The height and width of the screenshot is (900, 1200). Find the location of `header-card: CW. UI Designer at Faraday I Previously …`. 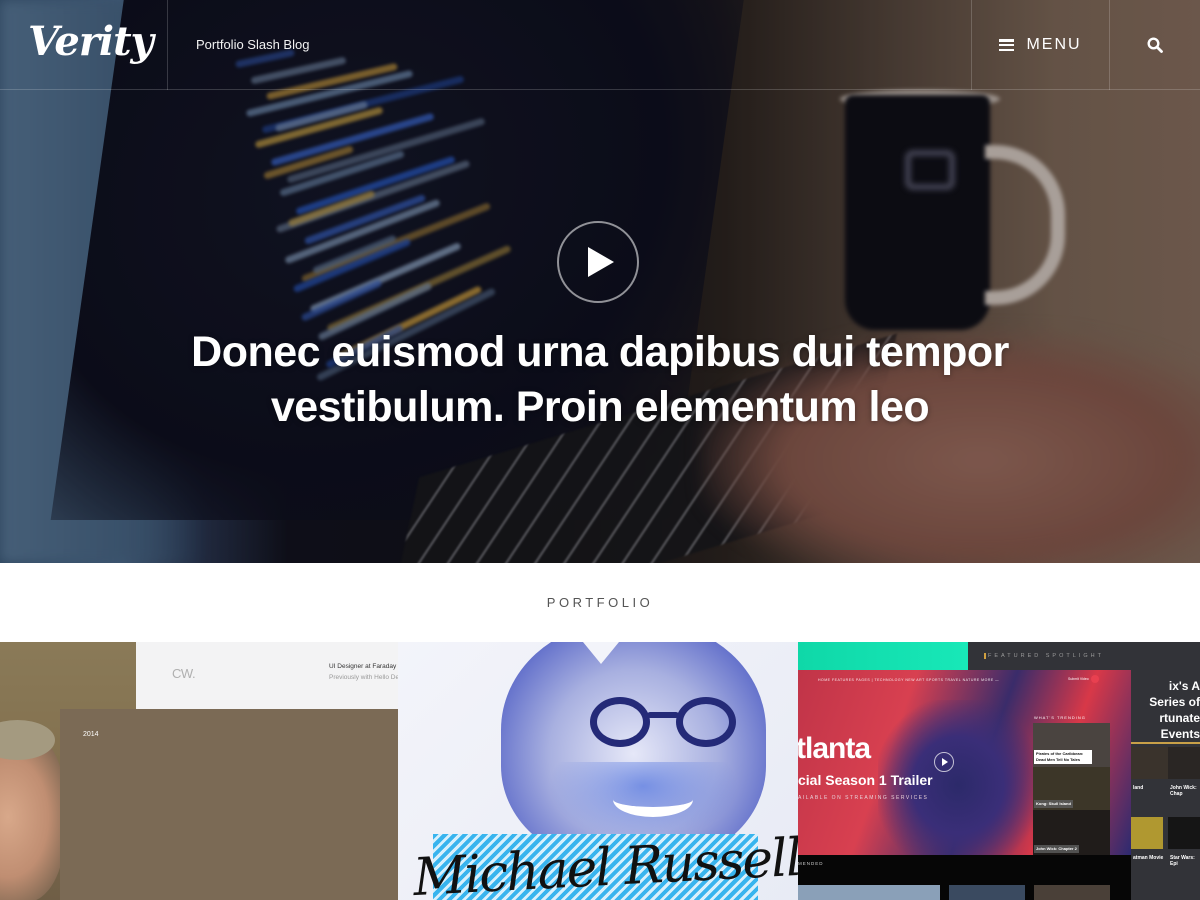

header-card: CW. UI Designer at Faraday I Previously … is located at coordinates (267, 675).